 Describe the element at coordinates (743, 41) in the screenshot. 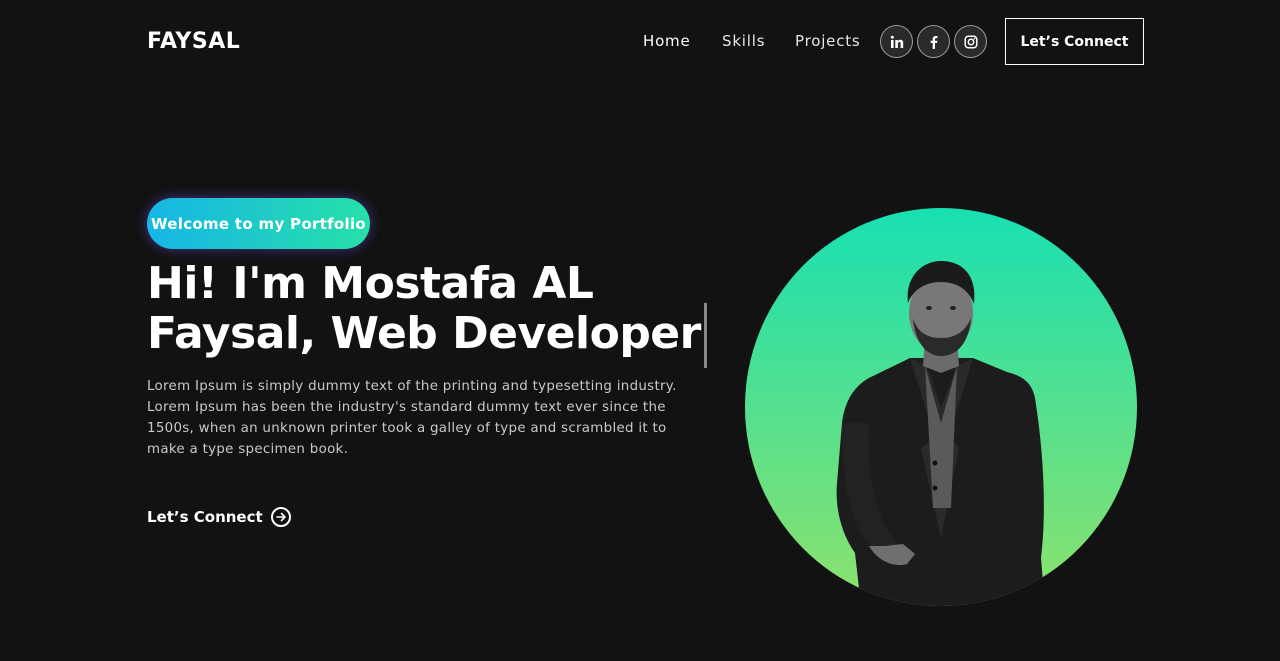

I see `nav-link-skills: Skills` at that location.